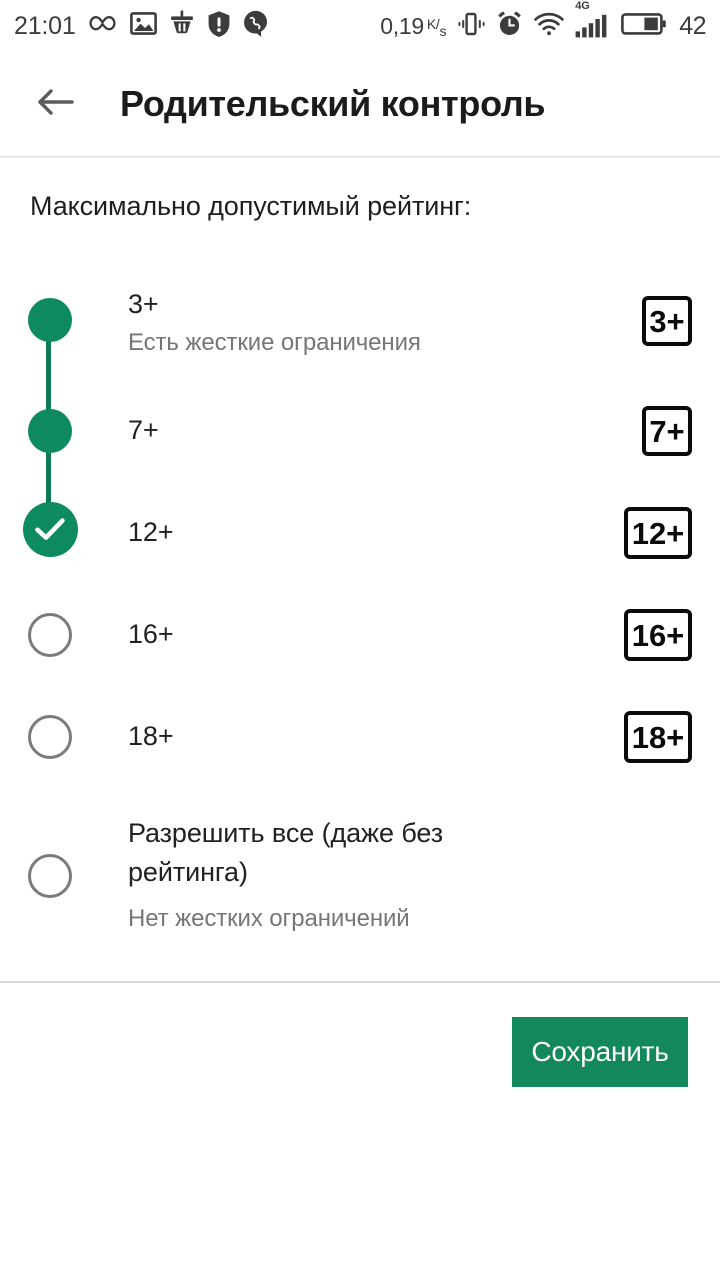 This screenshot has height=1280, width=720. I want to click on back-button, so click(56, 104).